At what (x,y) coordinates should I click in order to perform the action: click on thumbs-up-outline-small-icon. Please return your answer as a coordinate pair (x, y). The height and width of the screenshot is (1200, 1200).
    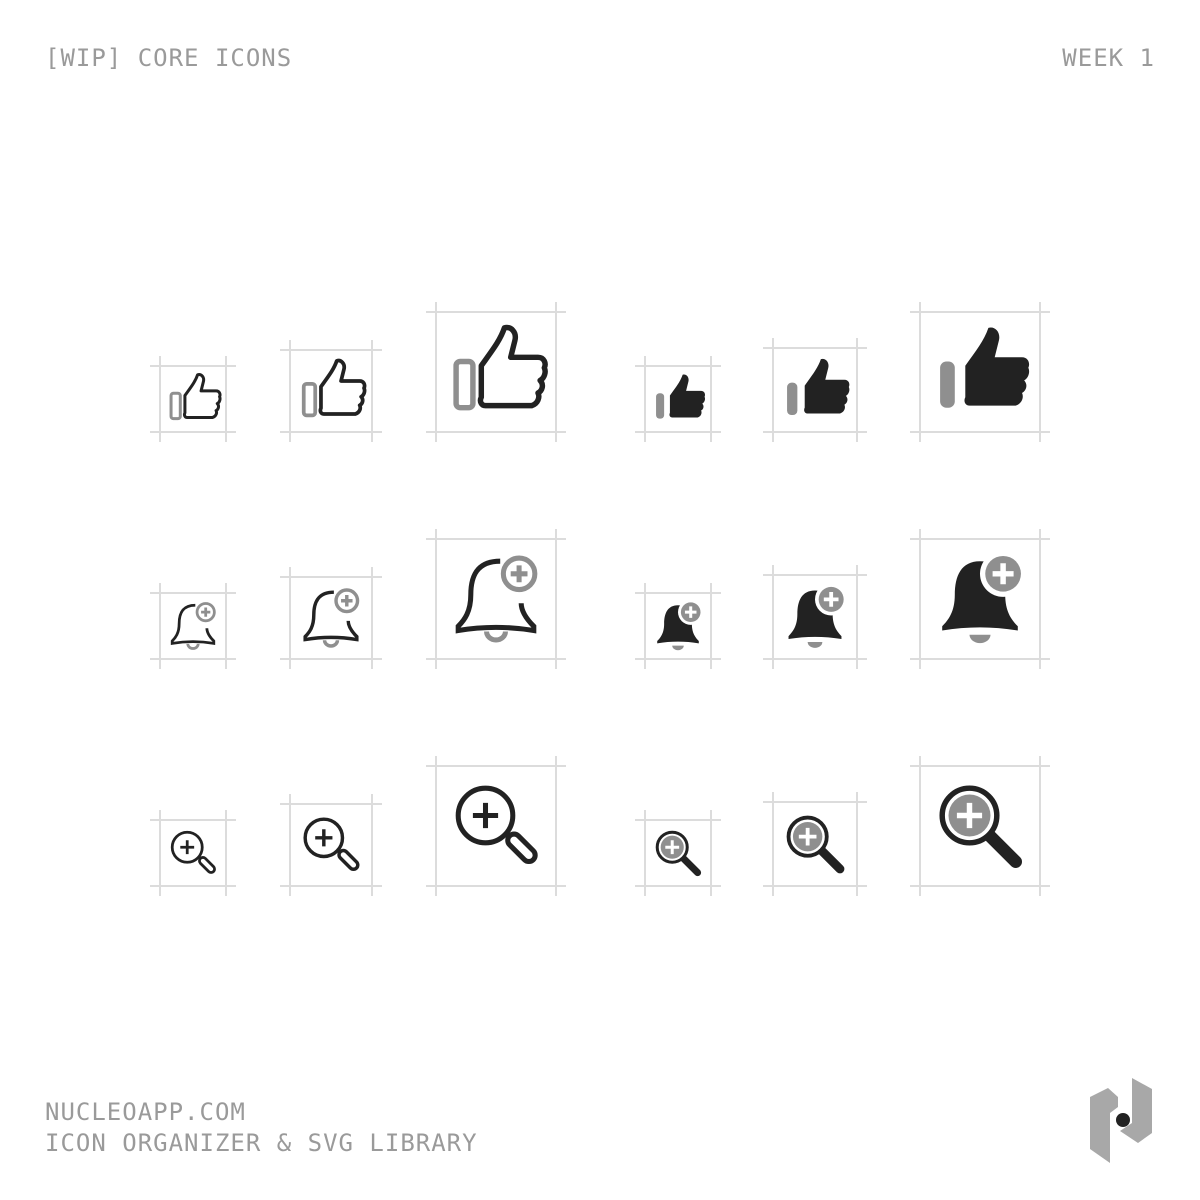
    Looking at the image, I should click on (195, 397).